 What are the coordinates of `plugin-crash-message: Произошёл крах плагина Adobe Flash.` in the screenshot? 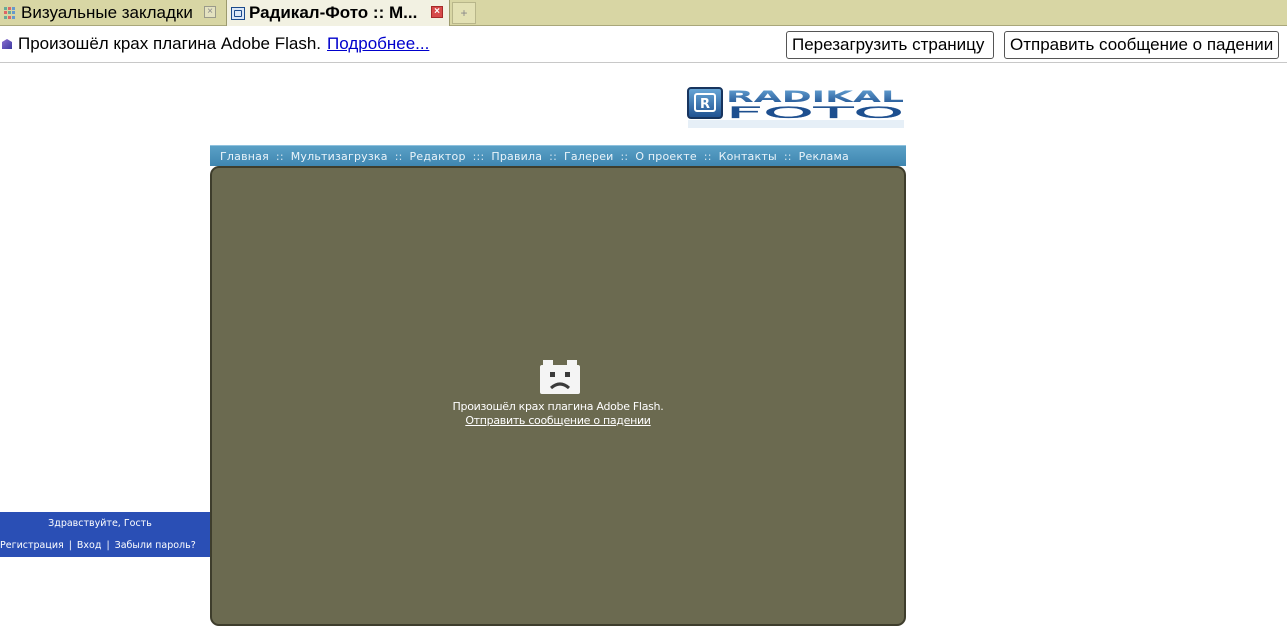 It's located at (558, 406).